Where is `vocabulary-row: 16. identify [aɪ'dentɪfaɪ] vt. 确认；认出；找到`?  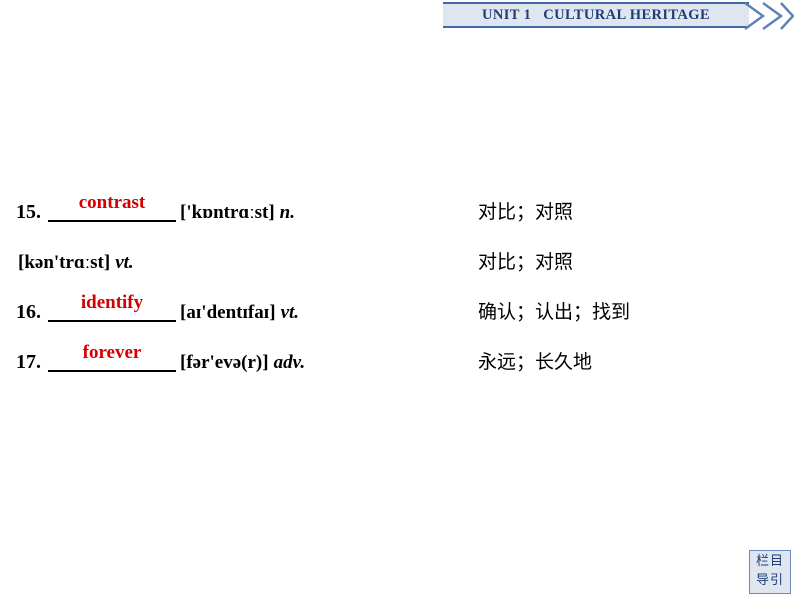 vocabulary-row: 16. identify [aɪ'dentɪfaɪ] vt. 确认；认出；找到 is located at coordinates (397, 311).